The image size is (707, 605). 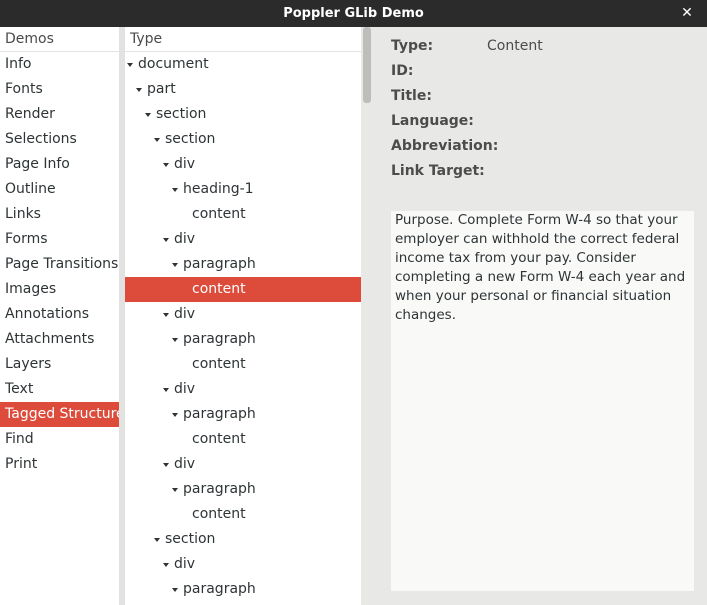 I want to click on title-label: Title:, so click(x=411, y=96).